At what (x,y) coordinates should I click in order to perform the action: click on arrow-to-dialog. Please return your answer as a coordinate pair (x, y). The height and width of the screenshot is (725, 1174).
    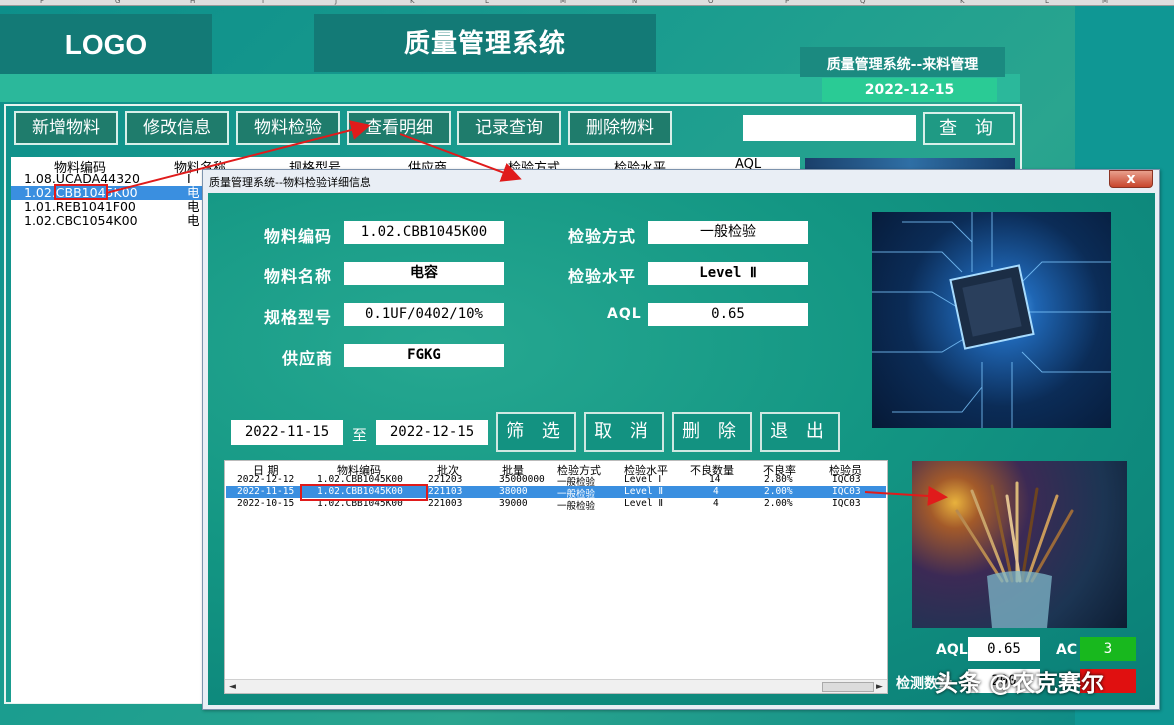
    Looking at the image, I should click on (460, 157).